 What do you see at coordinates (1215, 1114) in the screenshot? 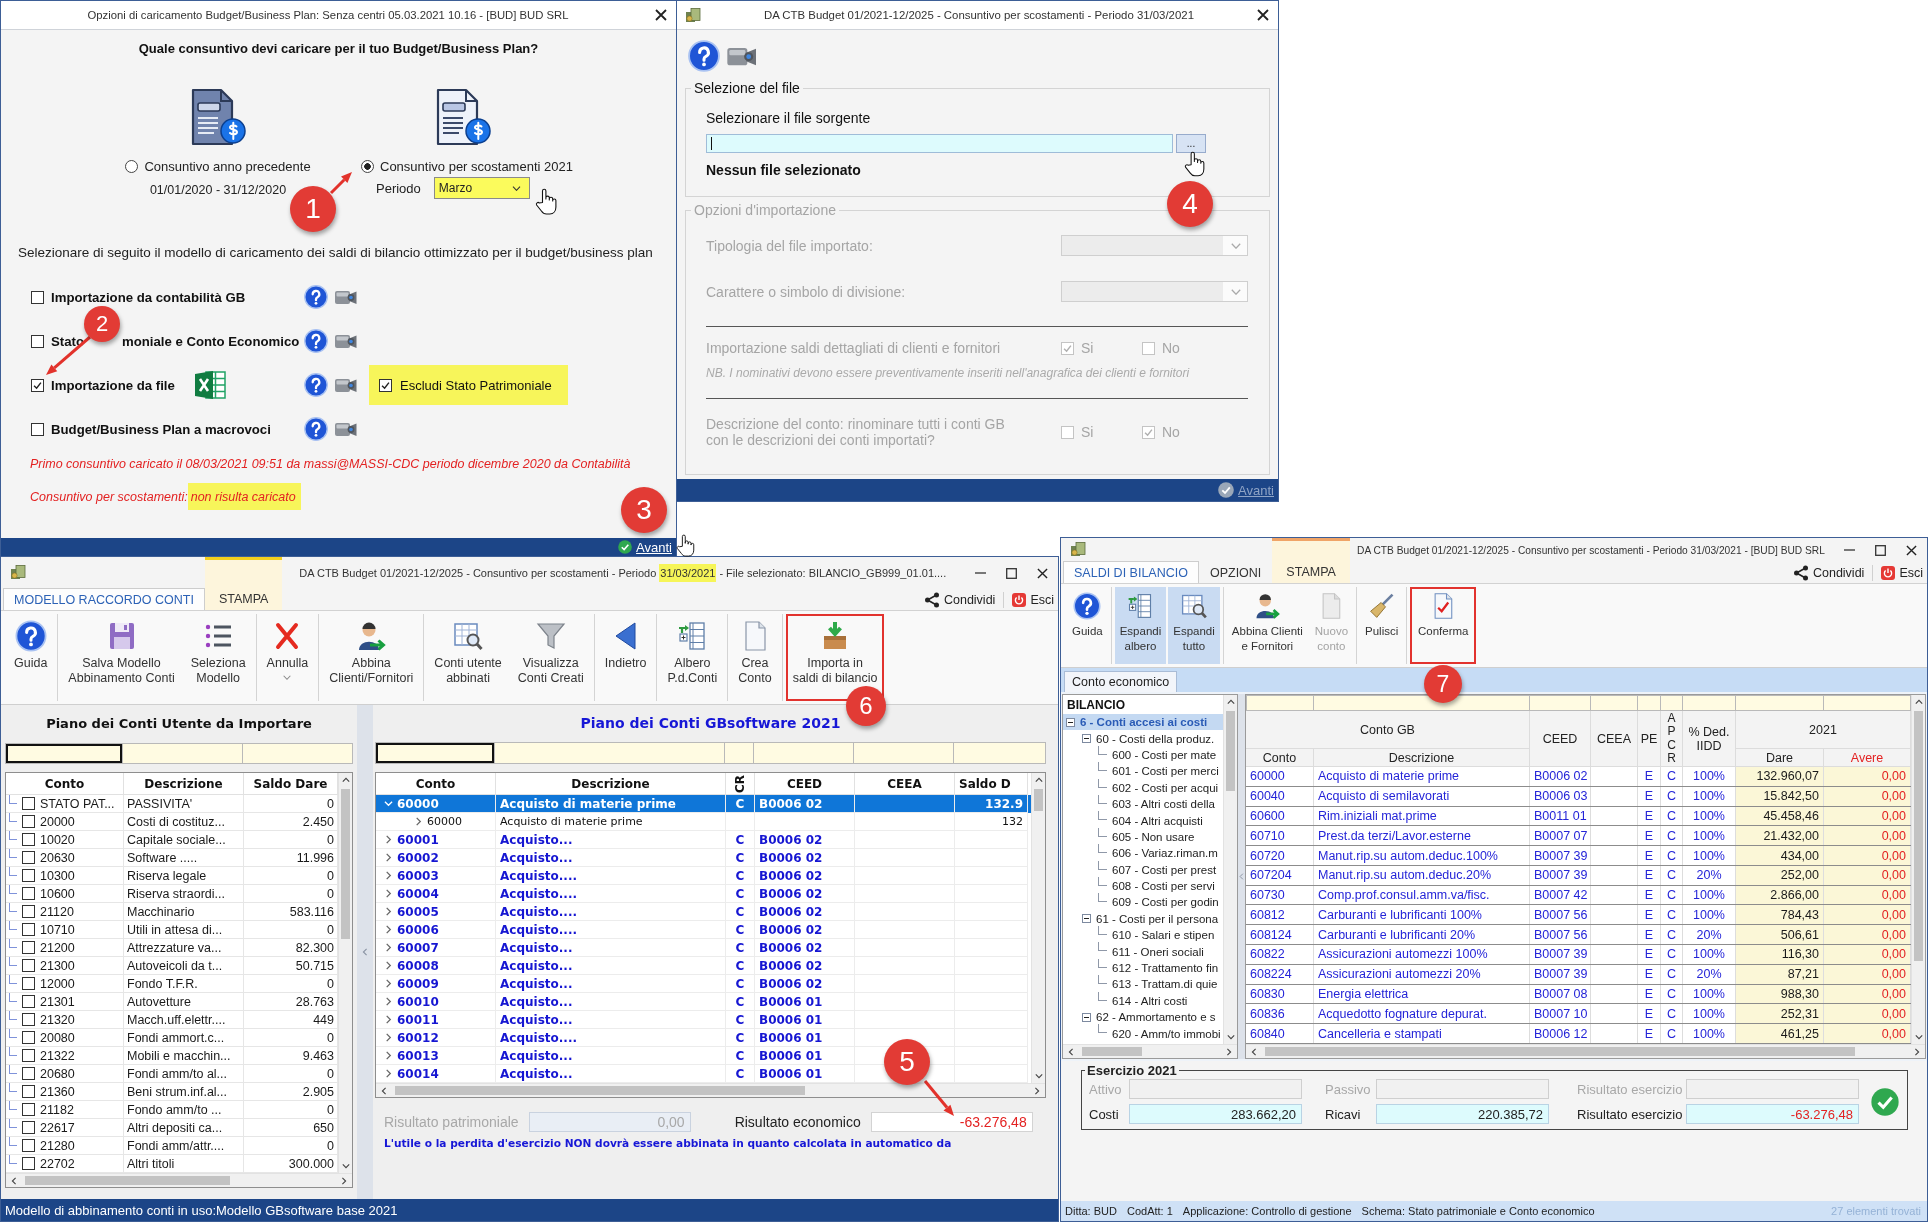
I see `value-field: 283.662,20` at bounding box center [1215, 1114].